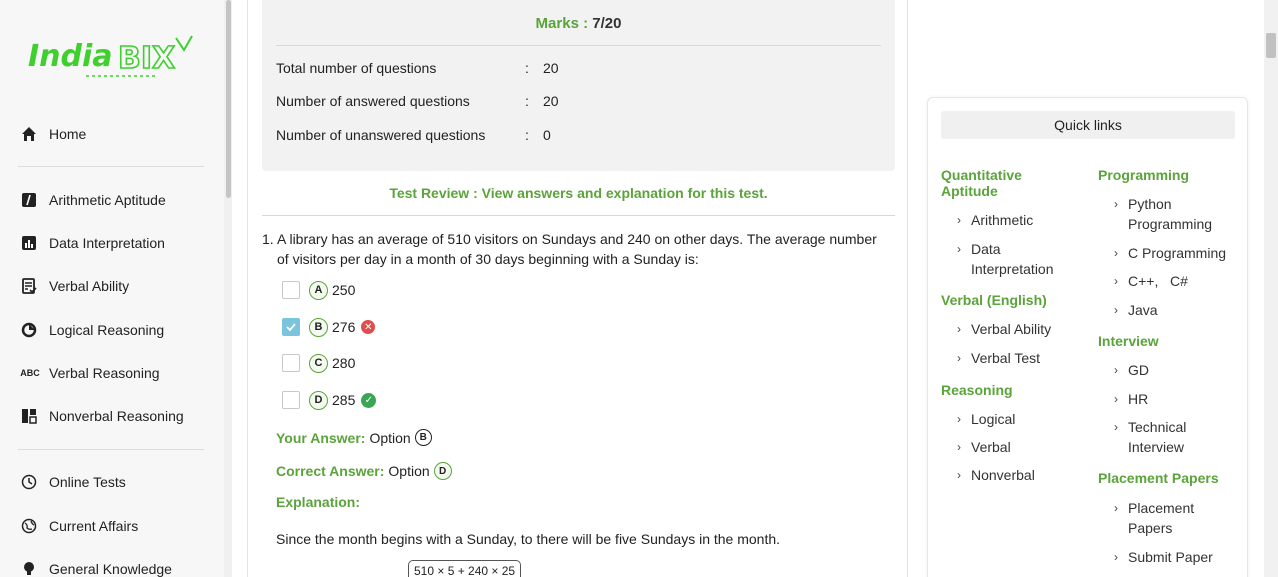 The image size is (1278, 577). Describe the element at coordinates (1011, 390) in the screenshot. I see `quick-category: Reasoning` at that location.